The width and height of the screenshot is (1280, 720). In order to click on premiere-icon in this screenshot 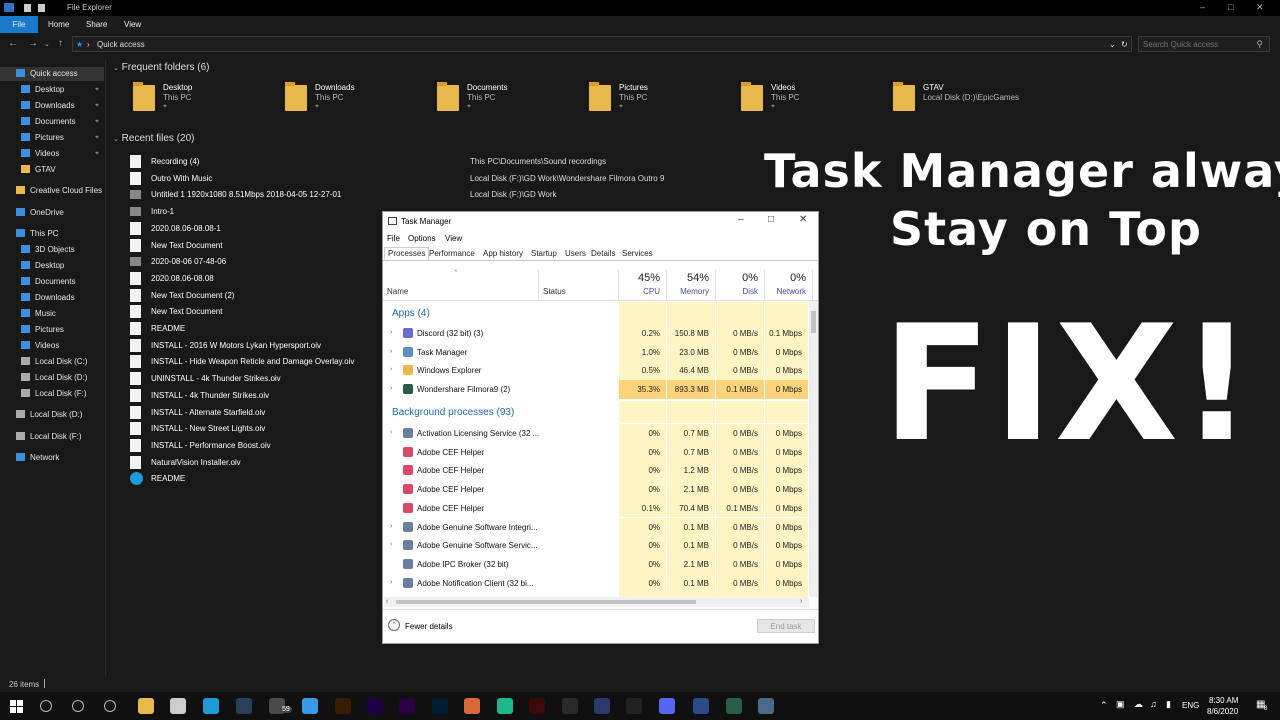, I will do `click(407, 706)`.